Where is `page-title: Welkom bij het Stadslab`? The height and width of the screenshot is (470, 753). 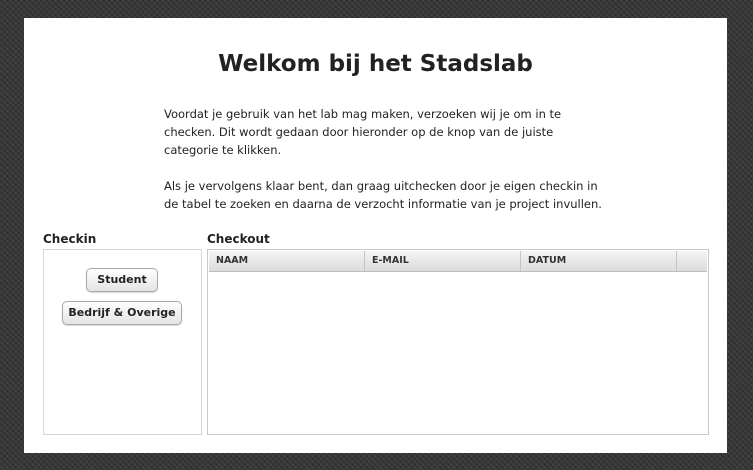
page-title: Welkom bij het Stadslab is located at coordinates (375, 64).